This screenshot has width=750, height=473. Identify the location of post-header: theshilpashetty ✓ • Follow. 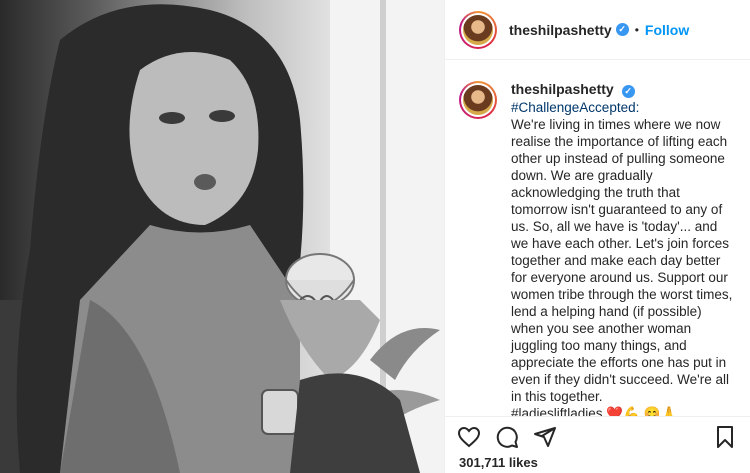
(597, 30).